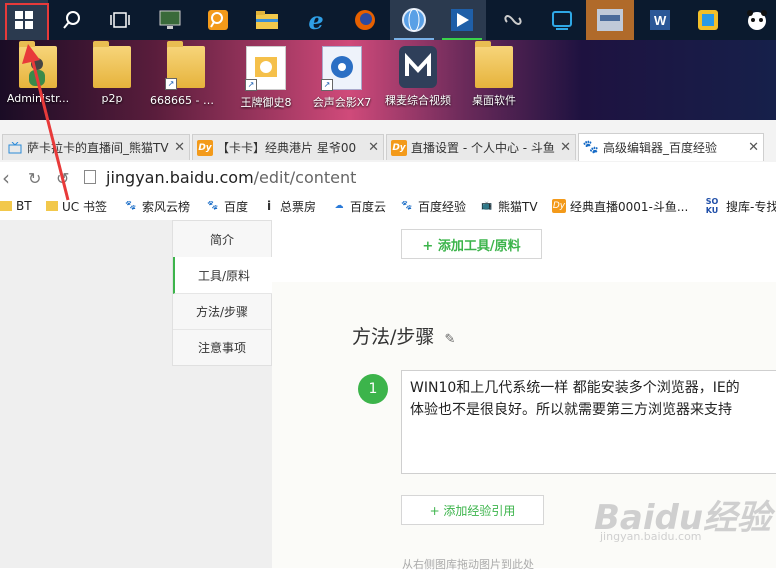 The height and width of the screenshot is (572, 776). I want to click on tab-panda: 萨卡拉卡的直播间_熊猫TV ✕, so click(96, 147).